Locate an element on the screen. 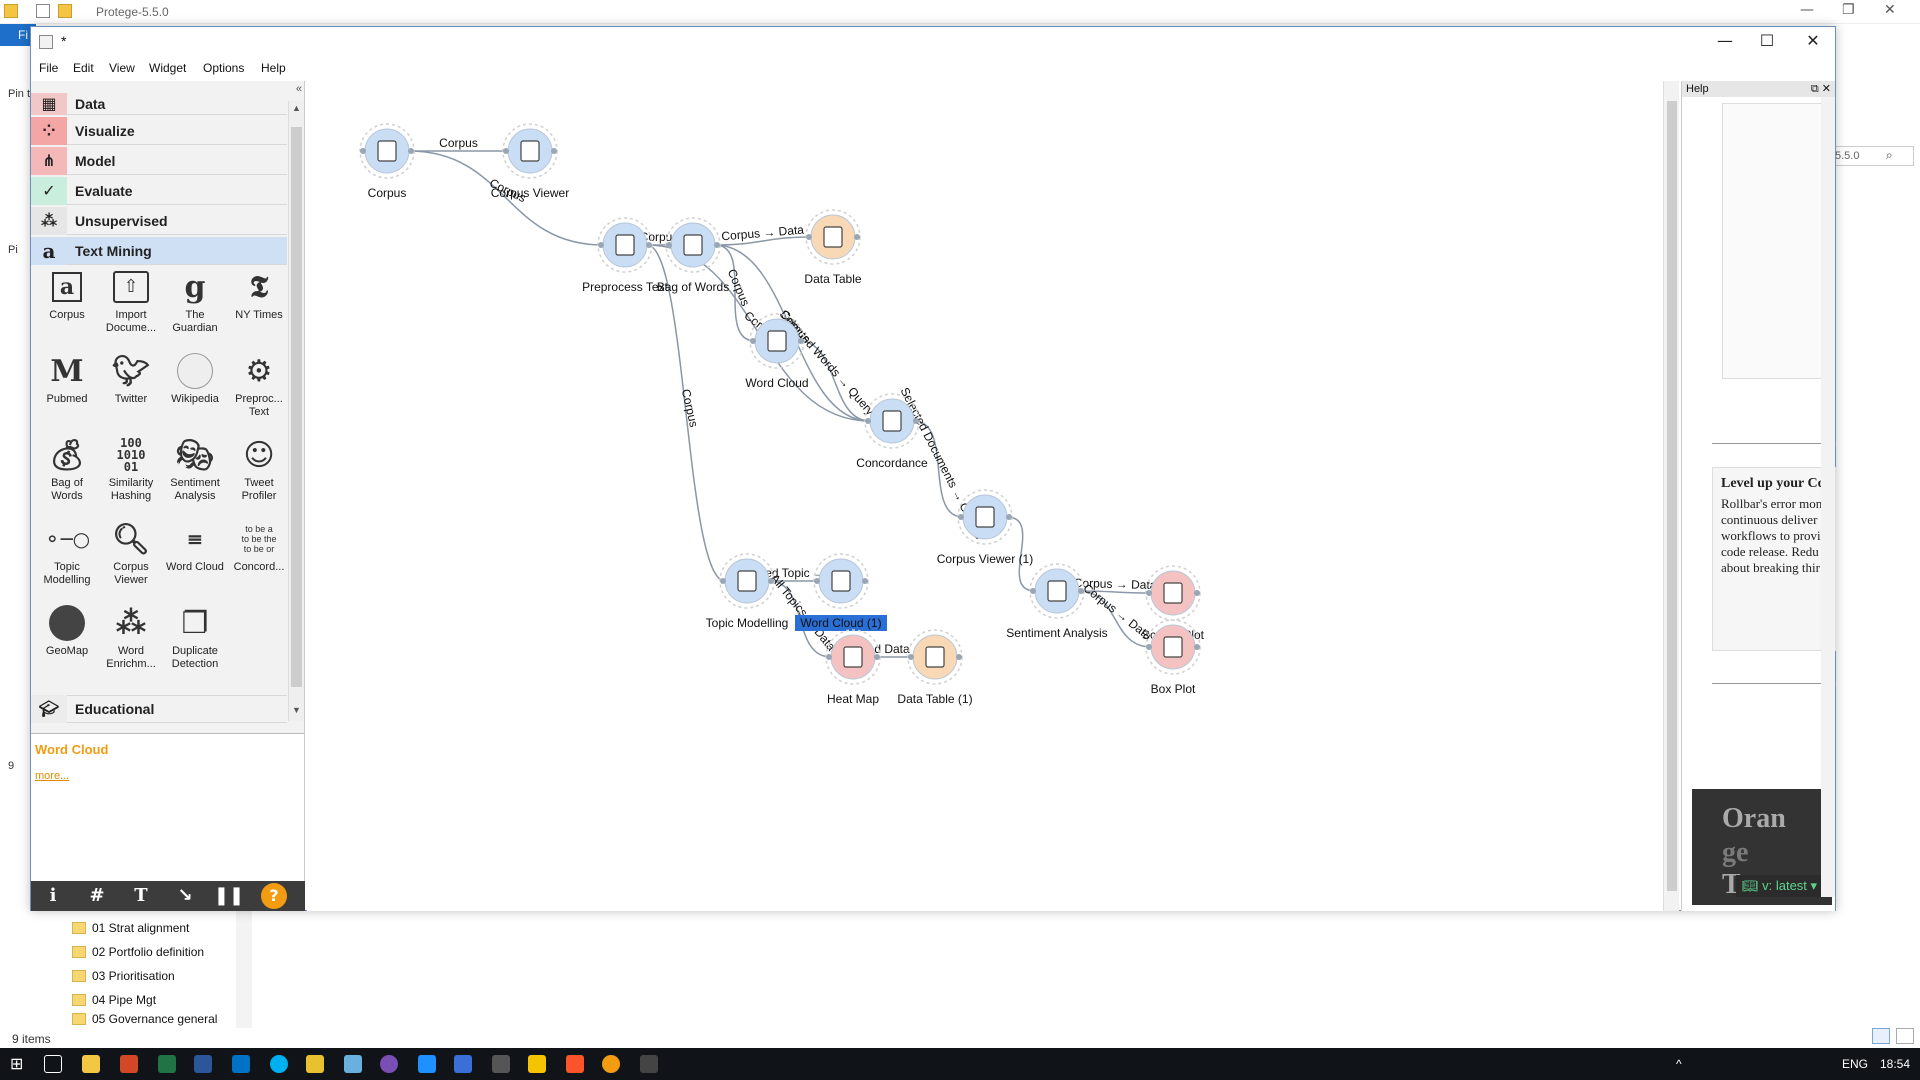 The image size is (1920, 1080). help-button: ? is located at coordinates (274, 896).